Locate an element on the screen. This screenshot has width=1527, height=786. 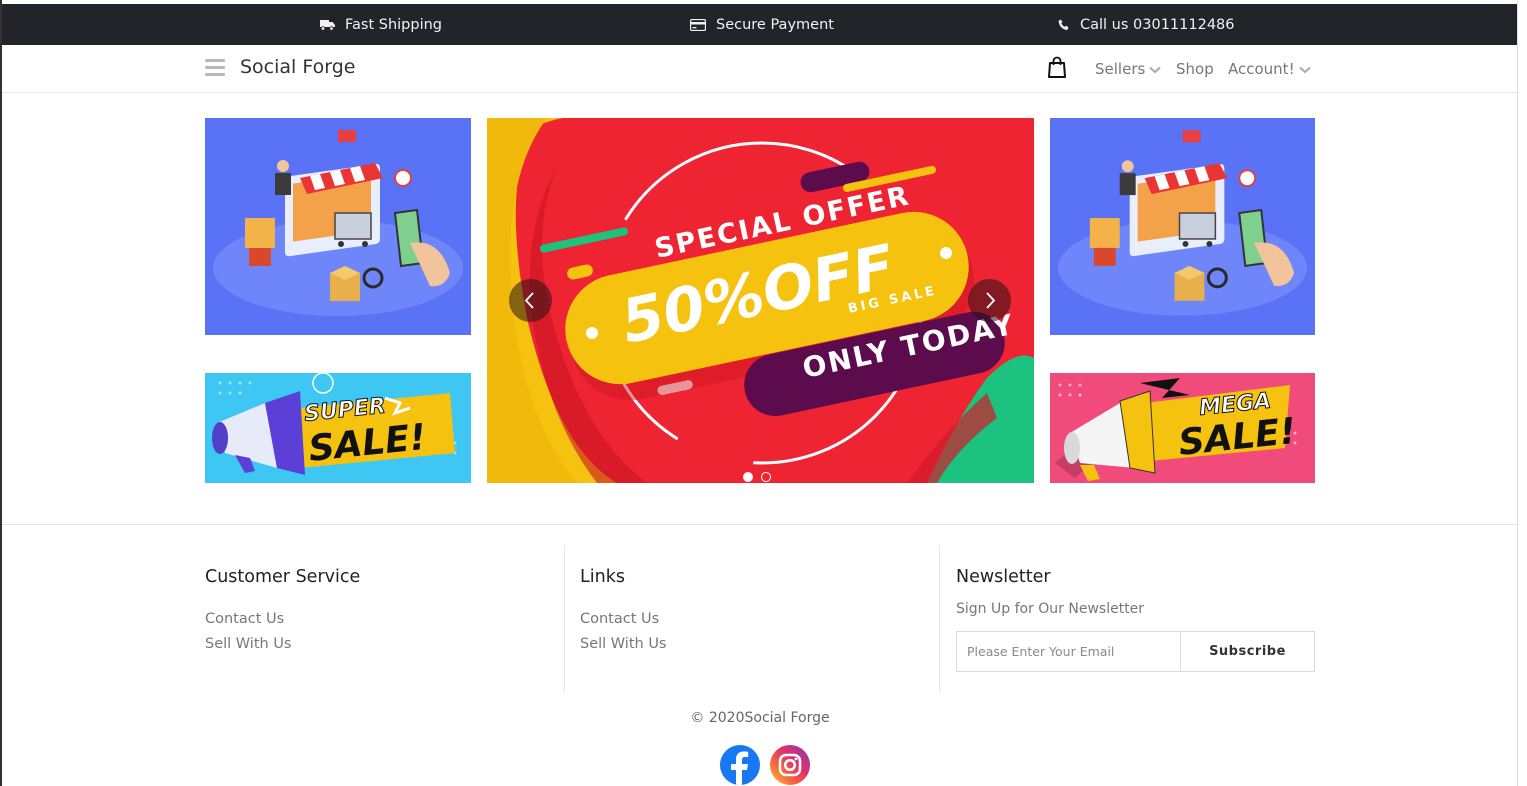
account-dropdown: Account! is located at coordinates (1269, 69).